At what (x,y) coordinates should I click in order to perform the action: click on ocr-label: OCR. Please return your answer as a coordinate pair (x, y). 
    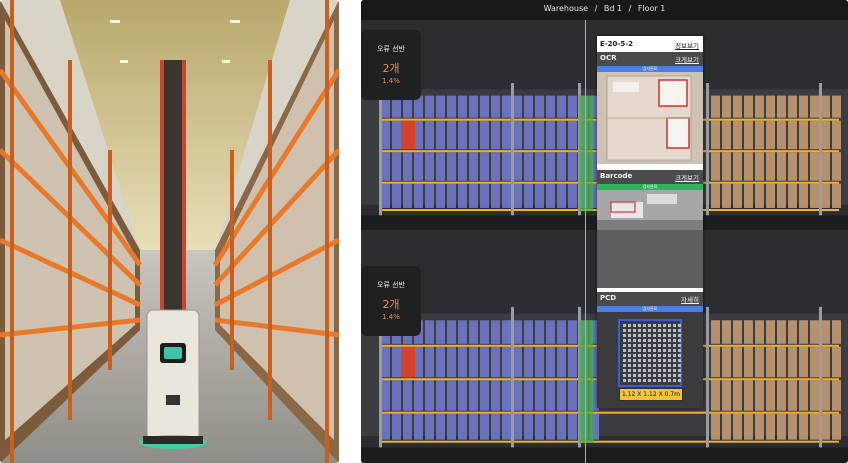
    Looking at the image, I should click on (608, 58).